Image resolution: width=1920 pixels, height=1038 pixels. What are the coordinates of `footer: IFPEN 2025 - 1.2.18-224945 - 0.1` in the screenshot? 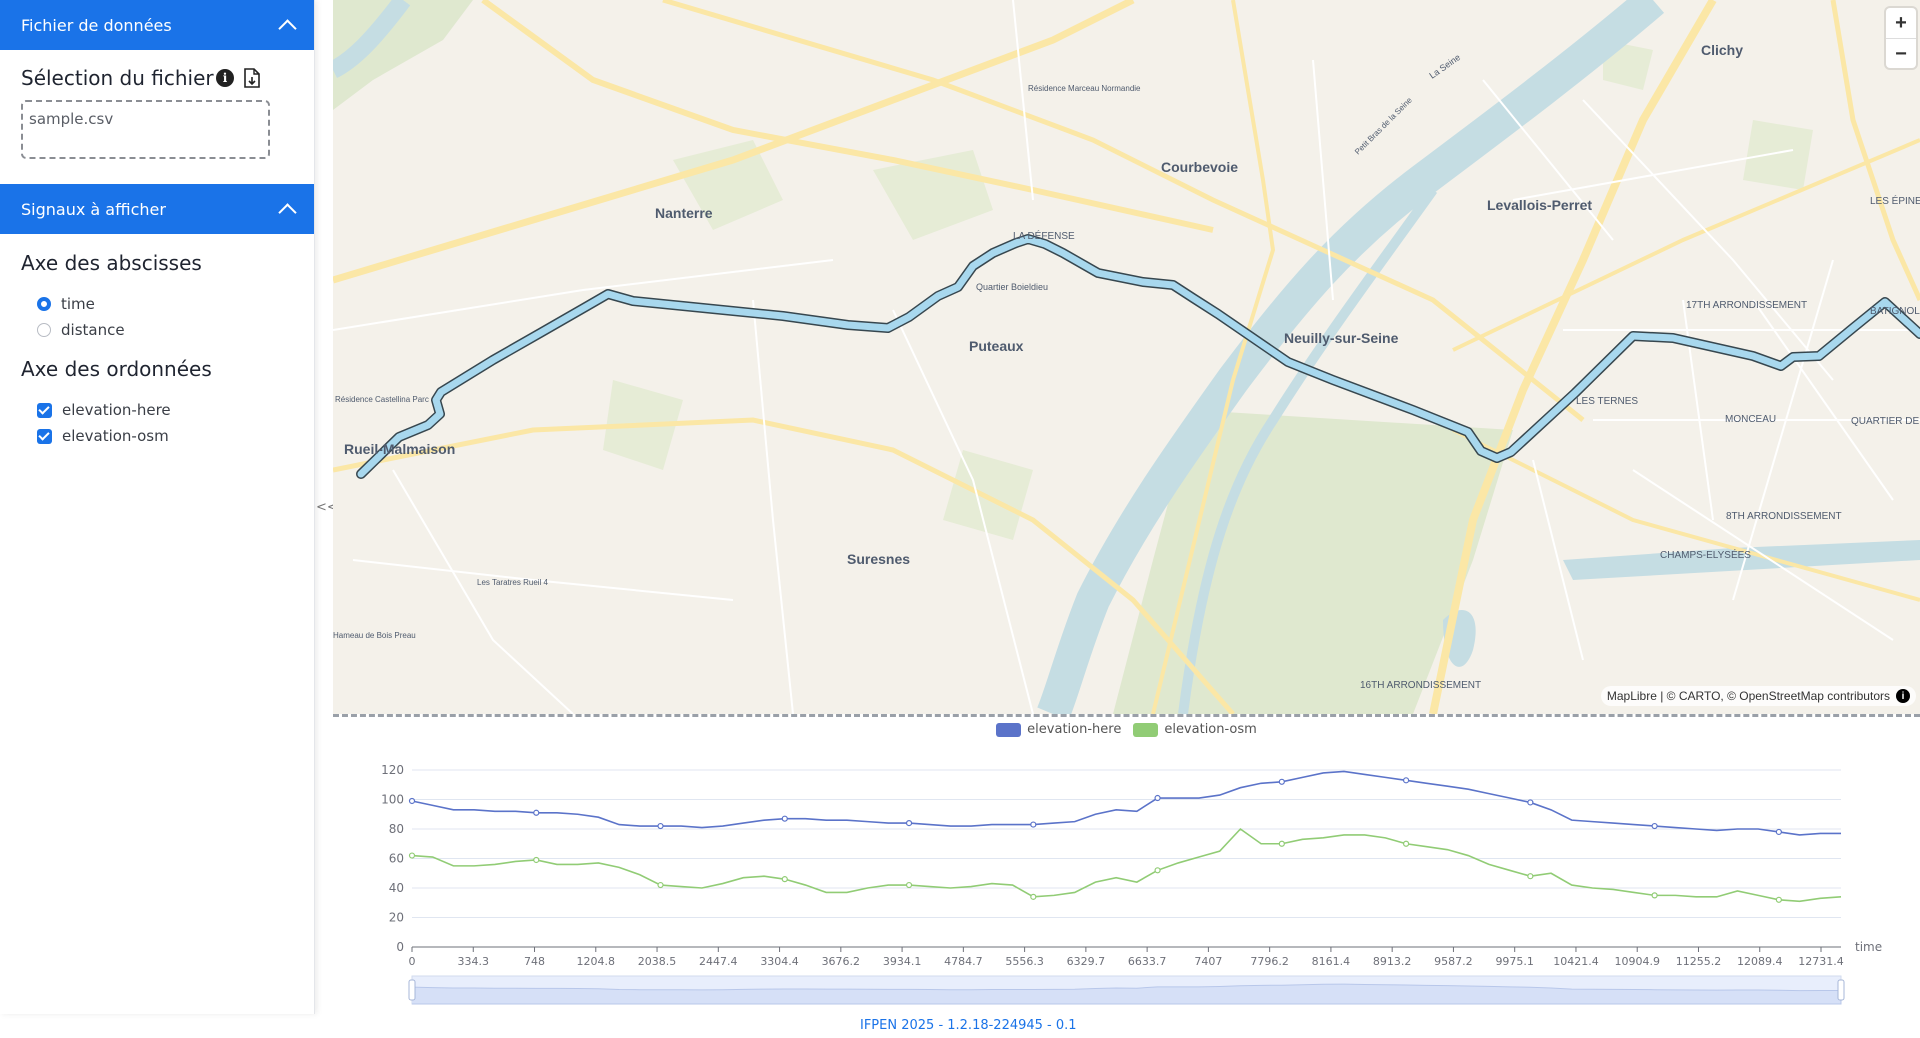 It's located at (960, 1026).